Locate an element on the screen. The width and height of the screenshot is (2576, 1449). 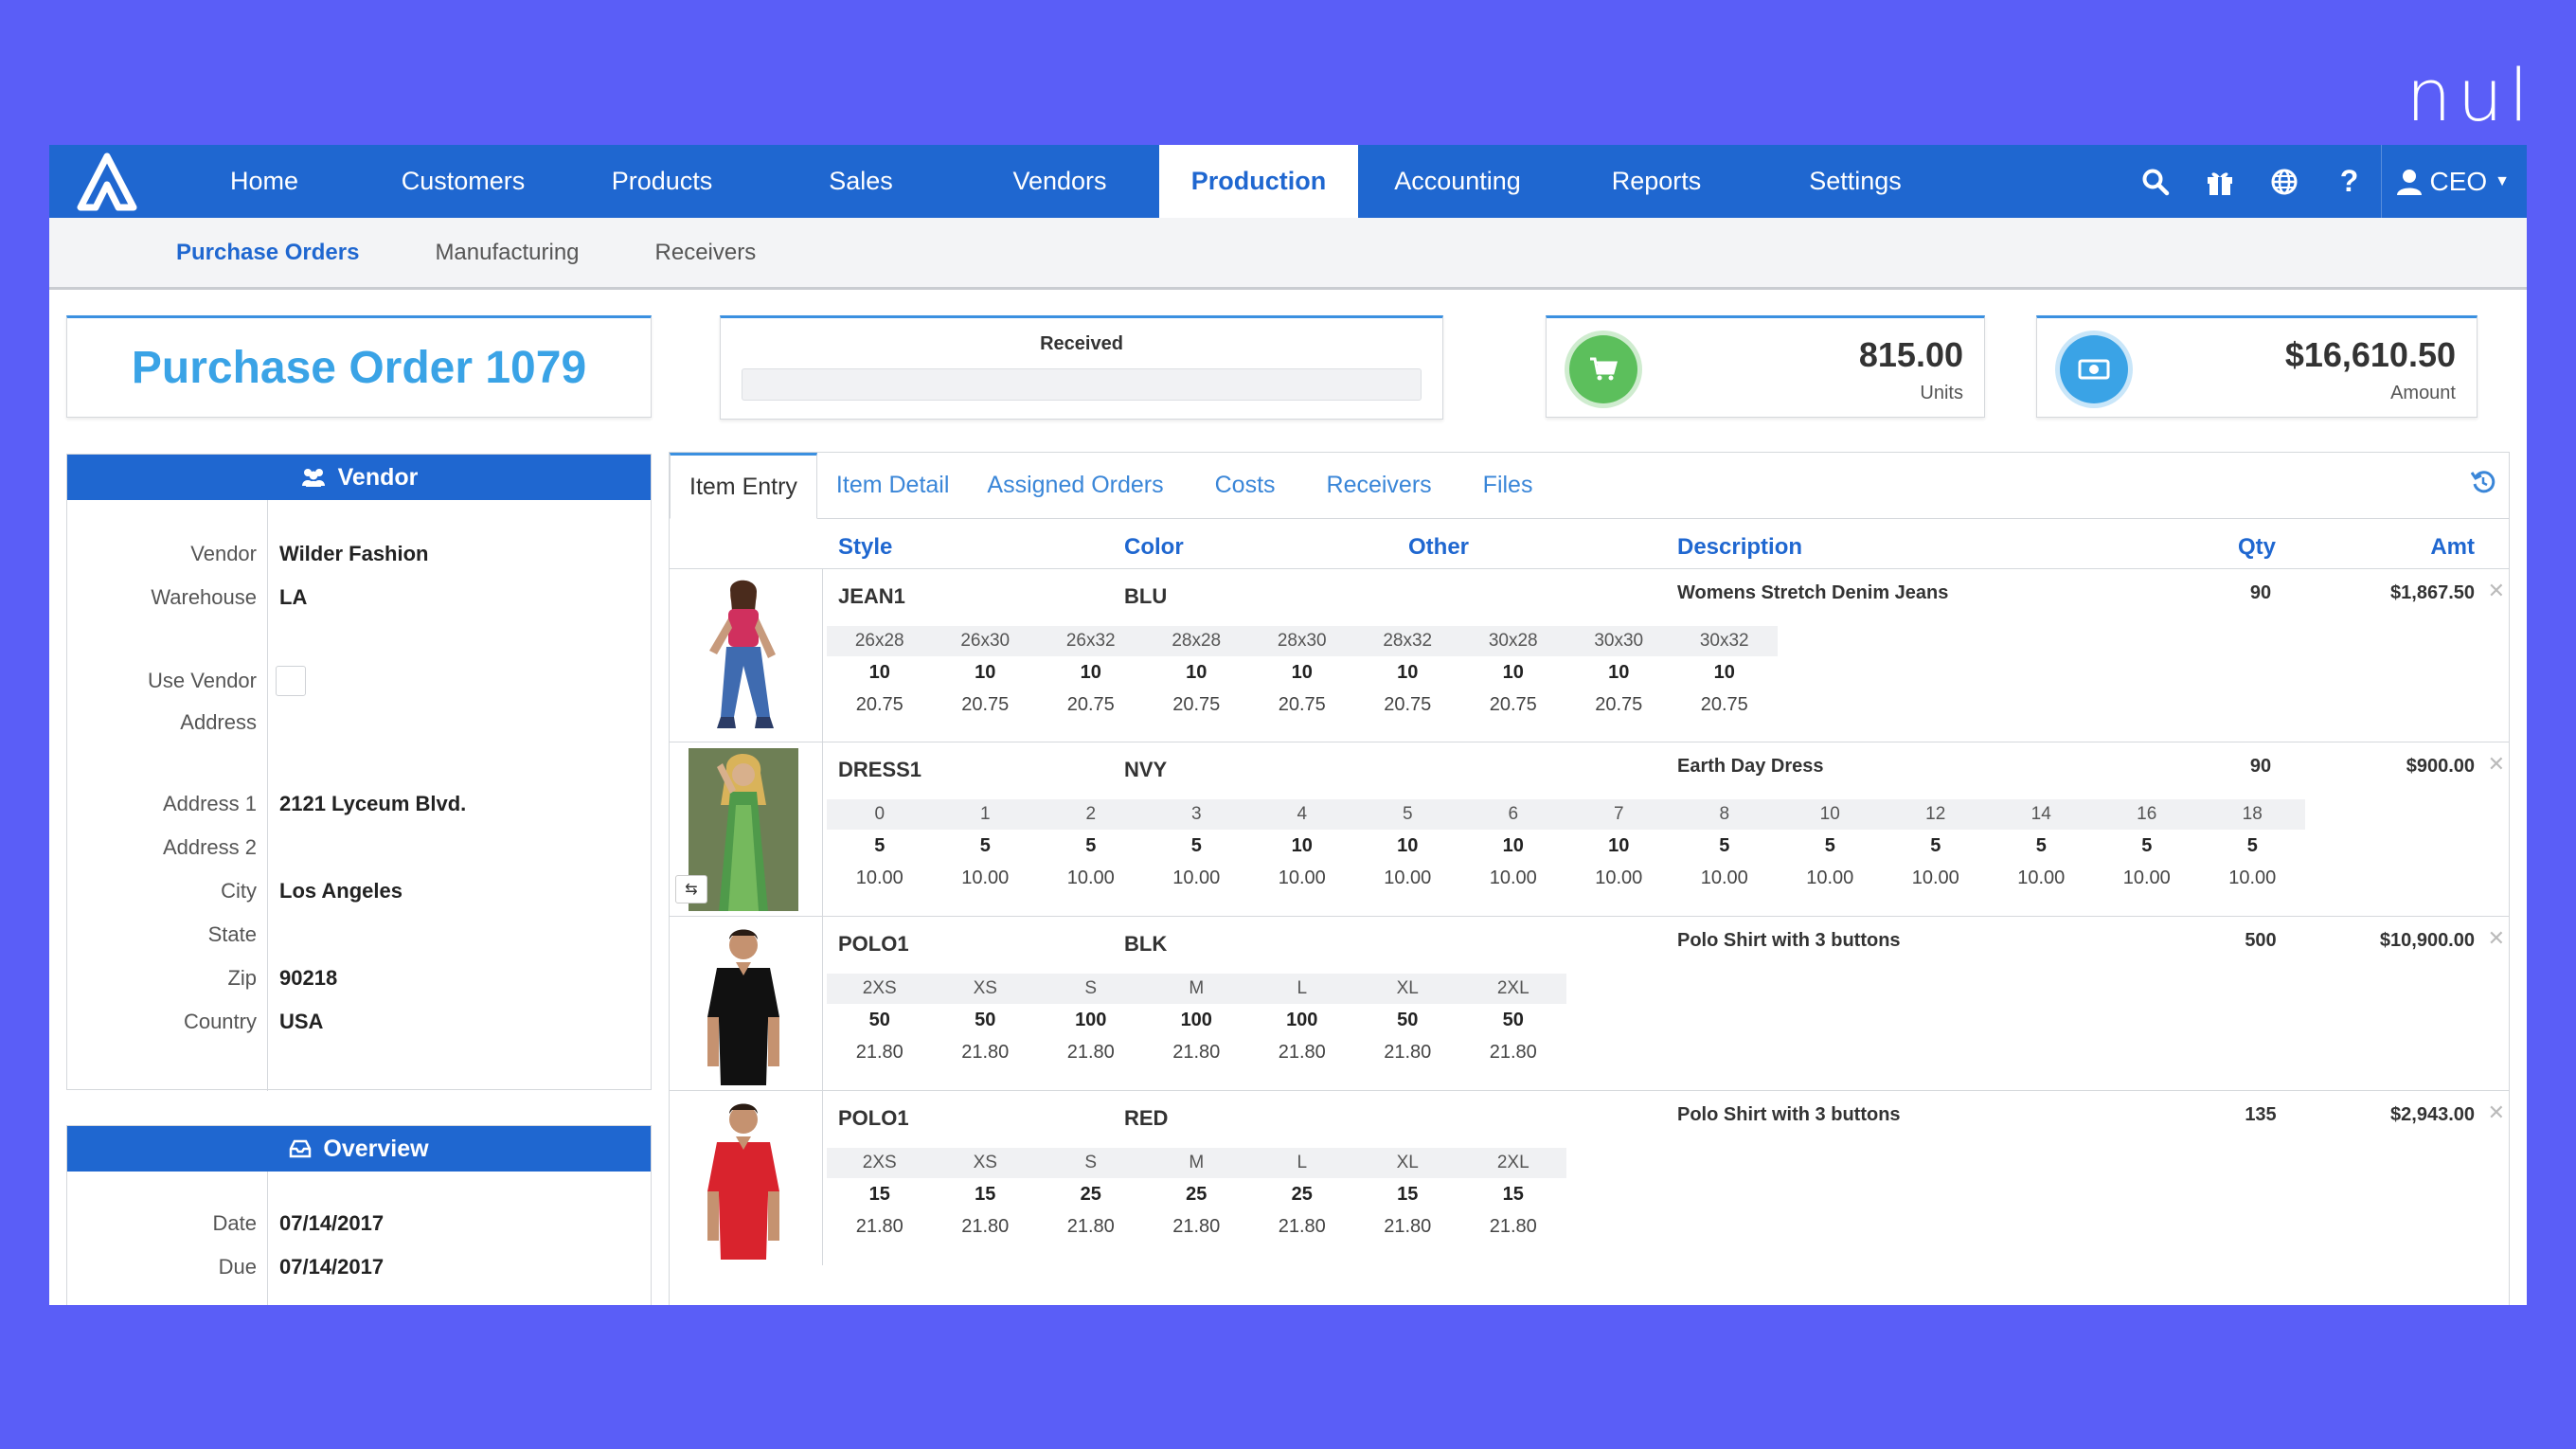
nav-products: Products is located at coordinates (662, 181).